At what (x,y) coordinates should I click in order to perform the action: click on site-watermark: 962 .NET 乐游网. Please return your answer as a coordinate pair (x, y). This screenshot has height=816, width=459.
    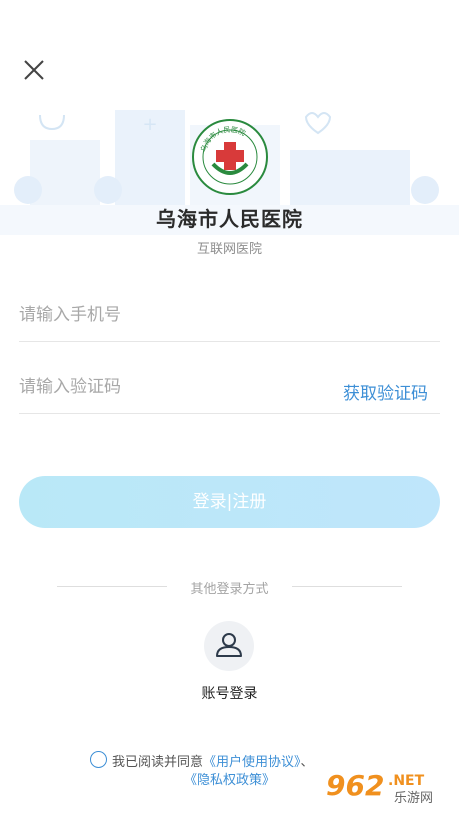
    Looking at the image, I should click on (387, 786).